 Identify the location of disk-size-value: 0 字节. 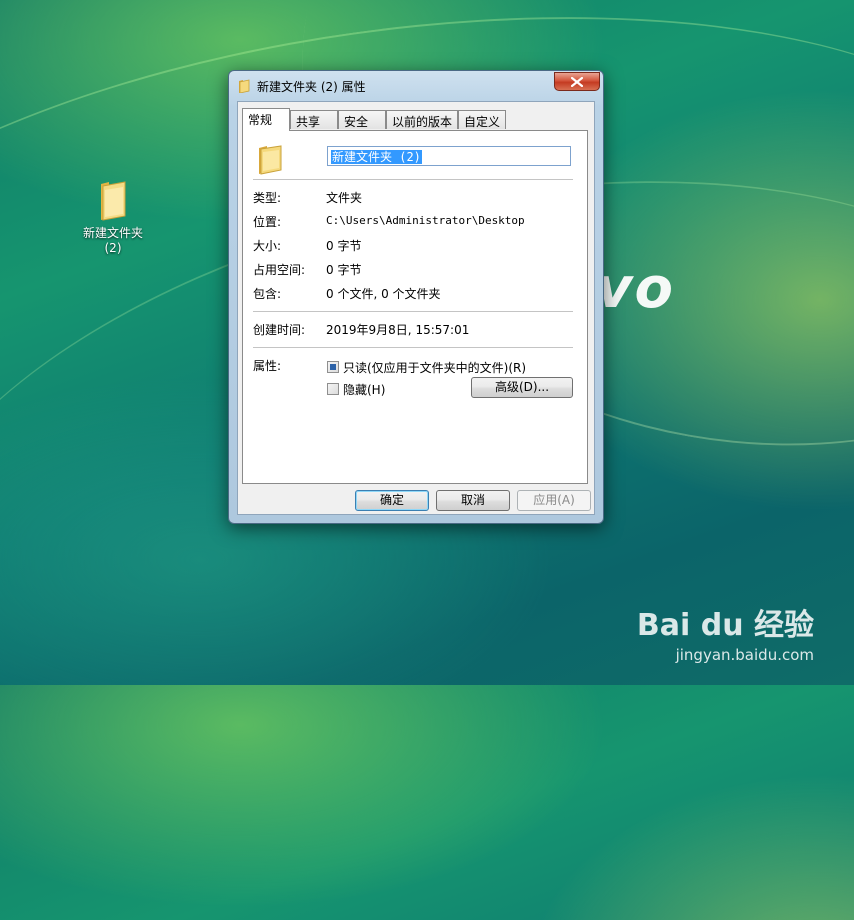
(344, 270).